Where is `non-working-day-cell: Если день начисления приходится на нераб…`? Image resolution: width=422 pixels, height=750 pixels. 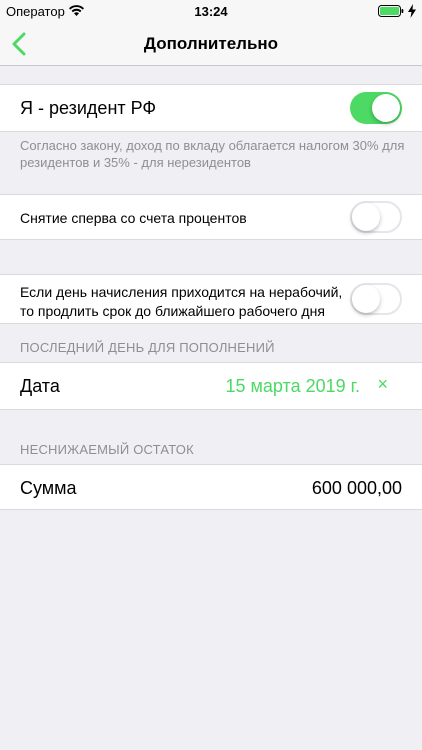
non-working-day-cell: Если день начисления приходится на нераб… is located at coordinates (211, 299).